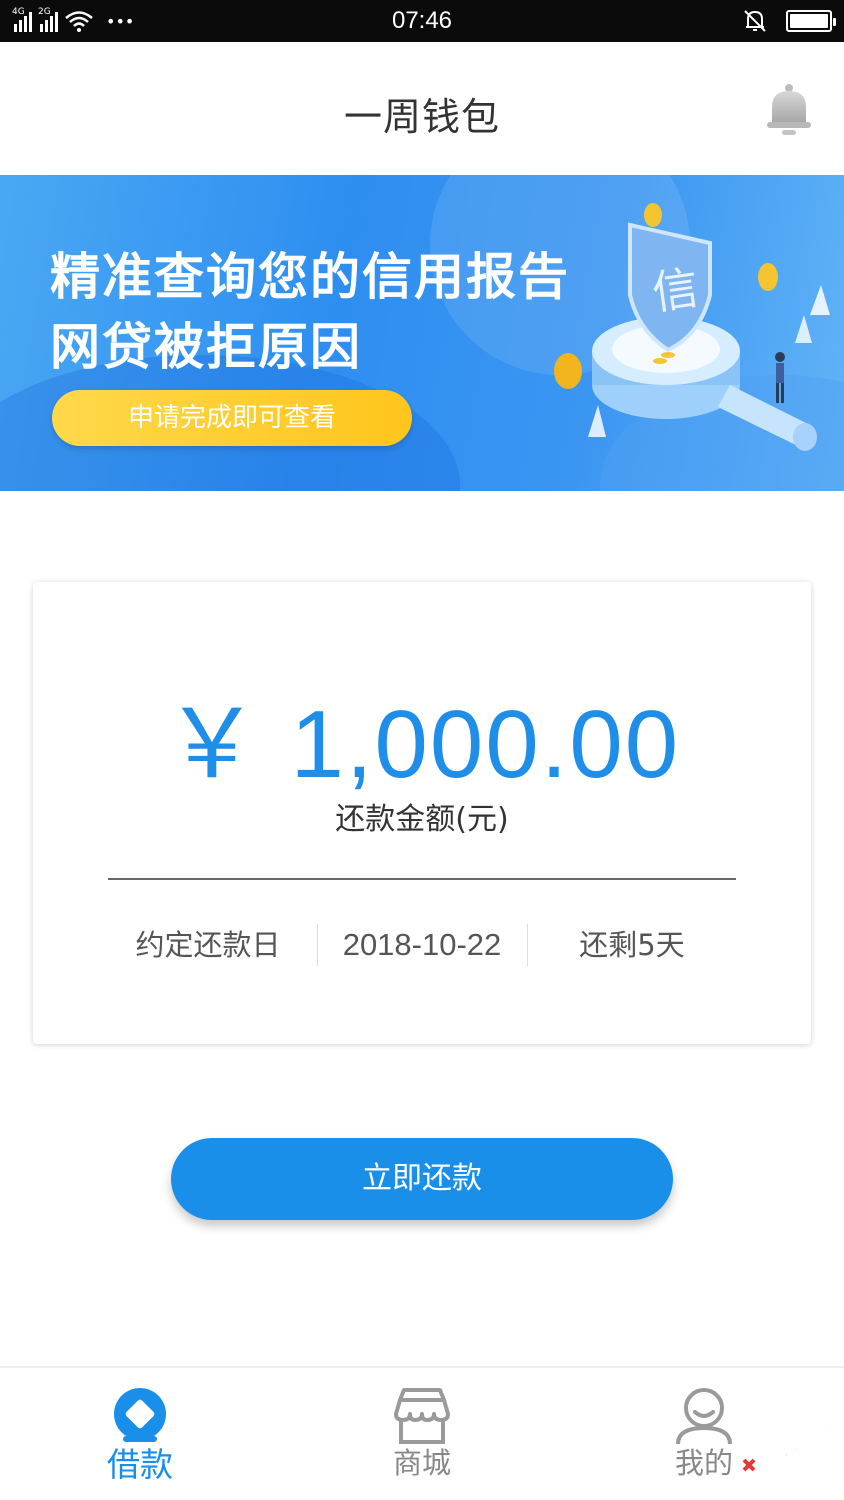 The image size is (844, 1500). Describe the element at coordinates (632, 945) in the screenshot. I see `days-remaining: 还剩5天` at that location.